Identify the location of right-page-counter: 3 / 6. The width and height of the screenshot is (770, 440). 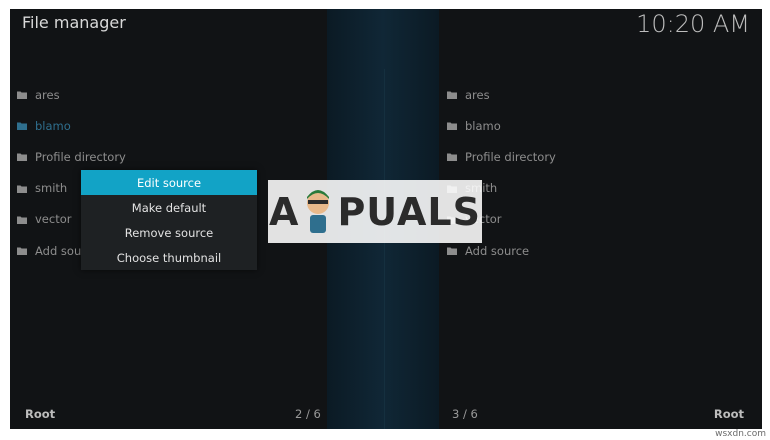
(465, 414).